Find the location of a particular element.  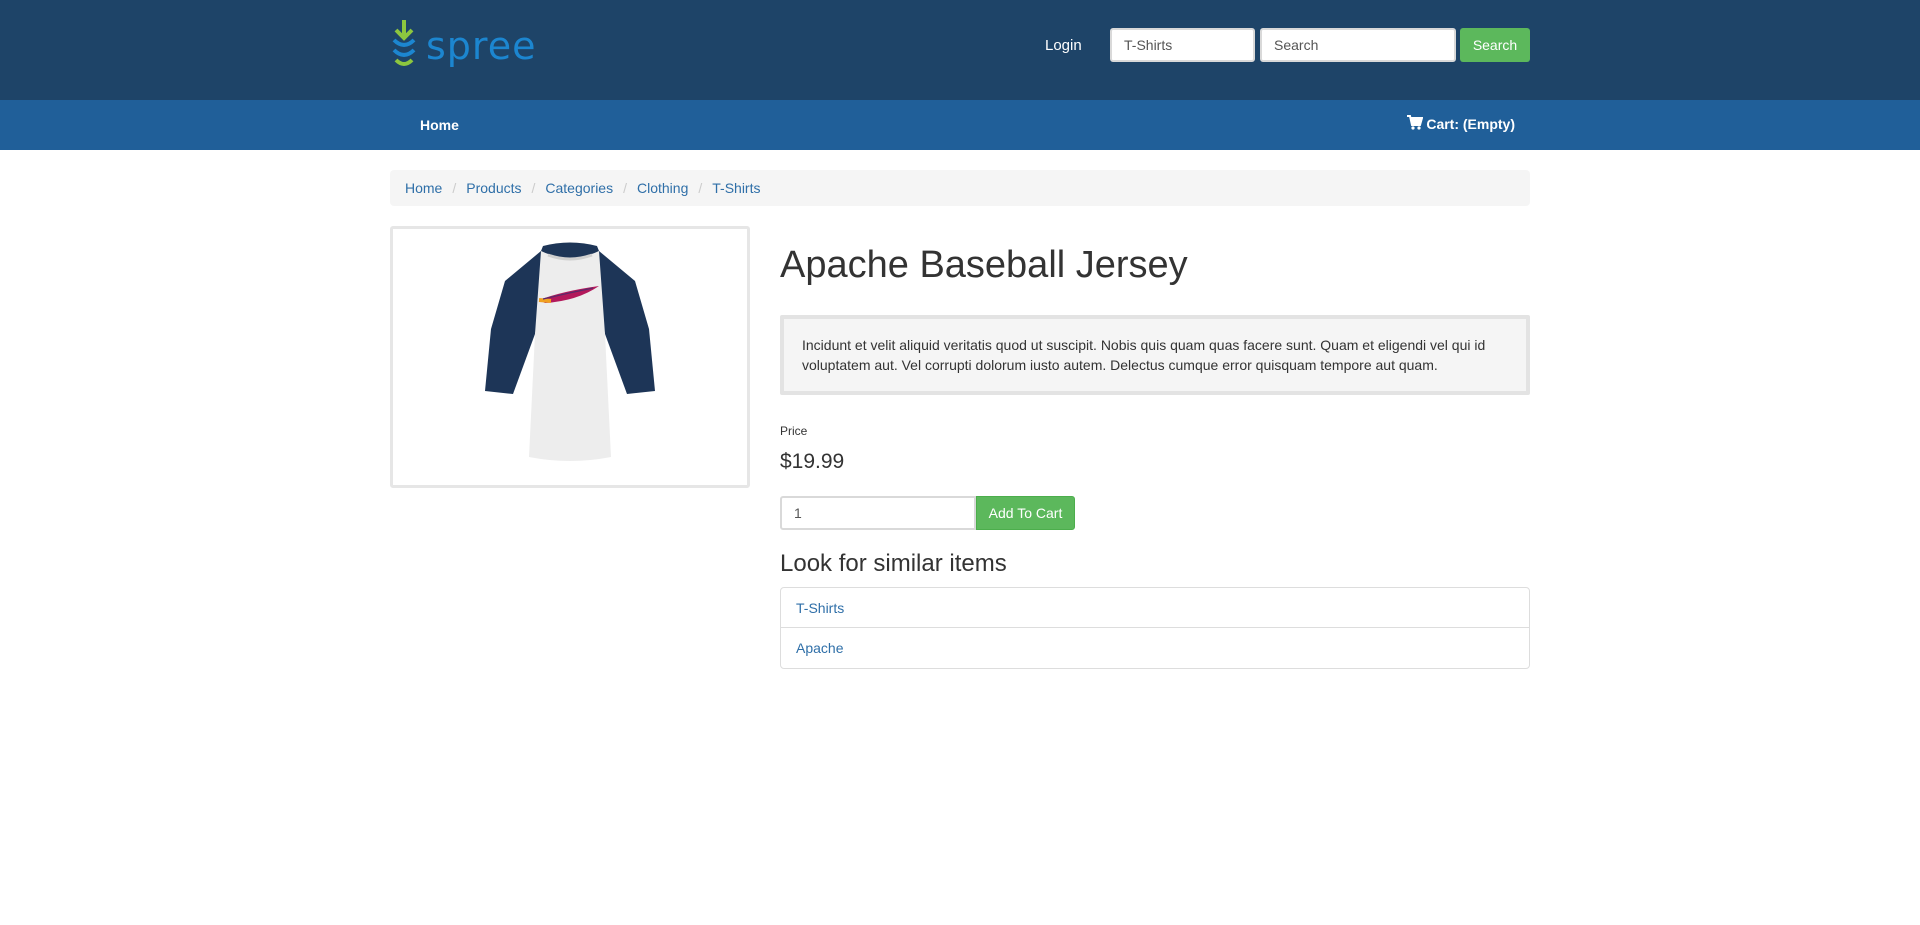

cart-link: Cart: (Empty) is located at coordinates (1461, 124).